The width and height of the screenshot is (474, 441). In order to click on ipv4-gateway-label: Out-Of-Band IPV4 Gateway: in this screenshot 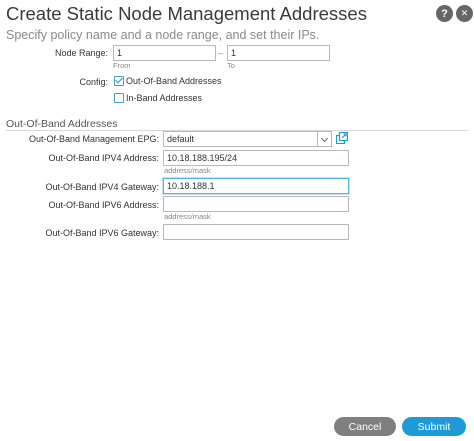, I will do `click(102, 187)`.